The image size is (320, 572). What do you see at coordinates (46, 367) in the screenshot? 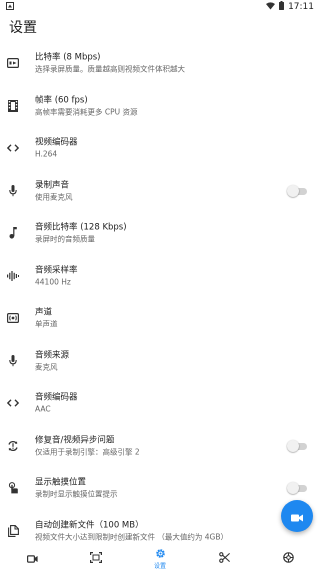
I see `setting-subtitle: 麦克风` at bounding box center [46, 367].